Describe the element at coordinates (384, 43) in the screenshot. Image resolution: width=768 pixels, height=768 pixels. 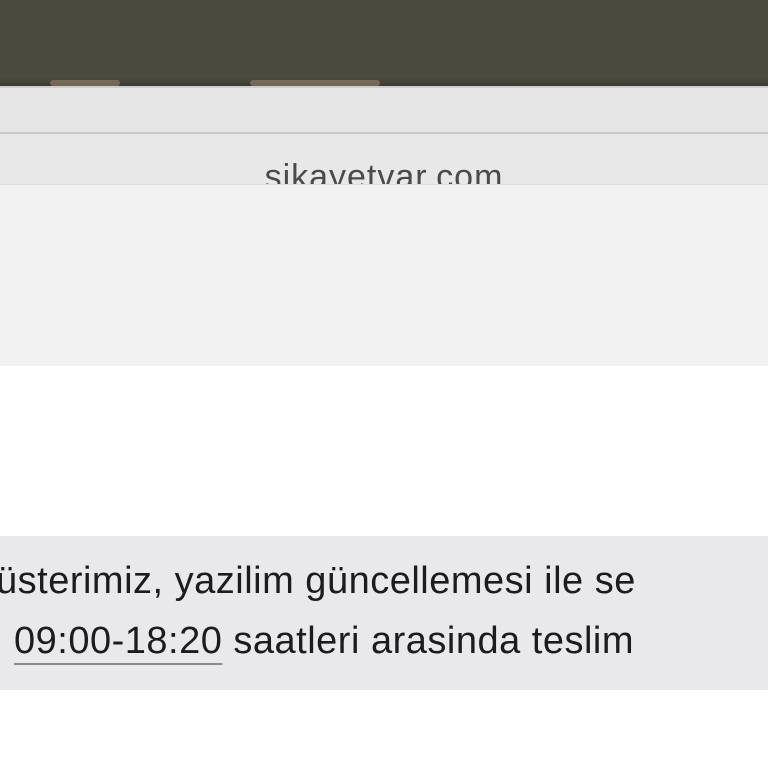
I see `background-photo` at that location.